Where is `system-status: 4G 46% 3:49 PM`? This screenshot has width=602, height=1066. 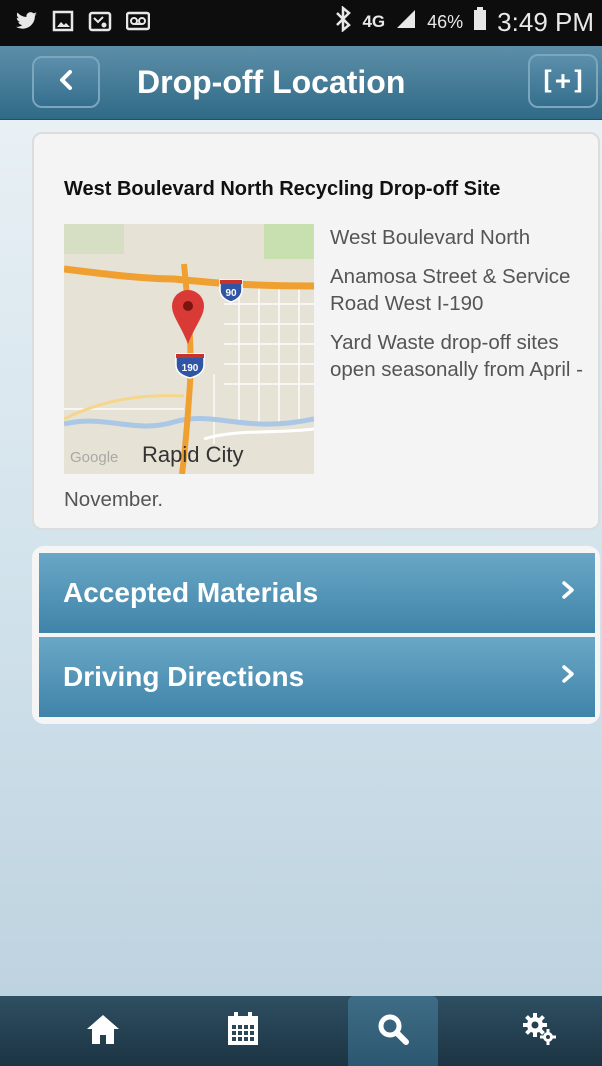
system-status: 4G 46% 3:49 PM is located at coordinates (464, 21).